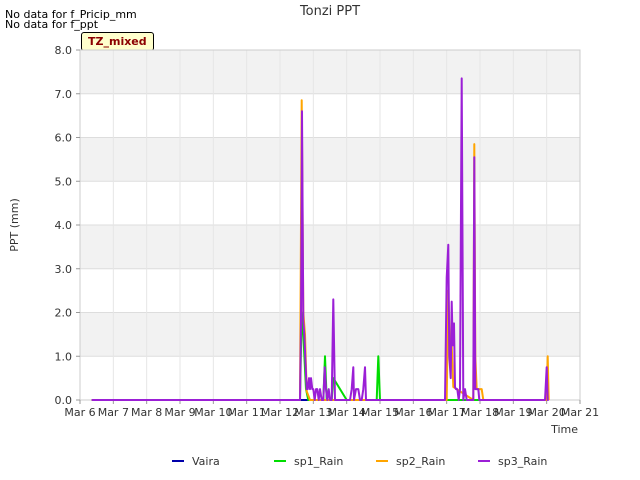  What do you see at coordinates (359, 461) in the screenshot?
I see `legend: Vaira sp1_Rain sp2_Rain sp3_Rain` at bounding box center [359, 461].